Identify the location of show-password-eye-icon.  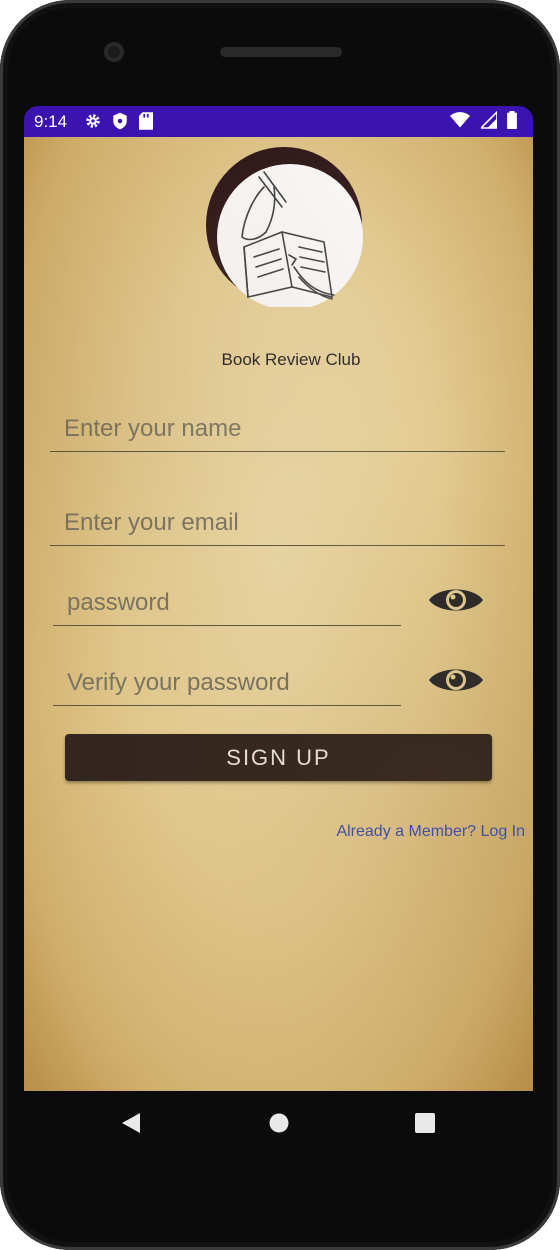
(456, 600).